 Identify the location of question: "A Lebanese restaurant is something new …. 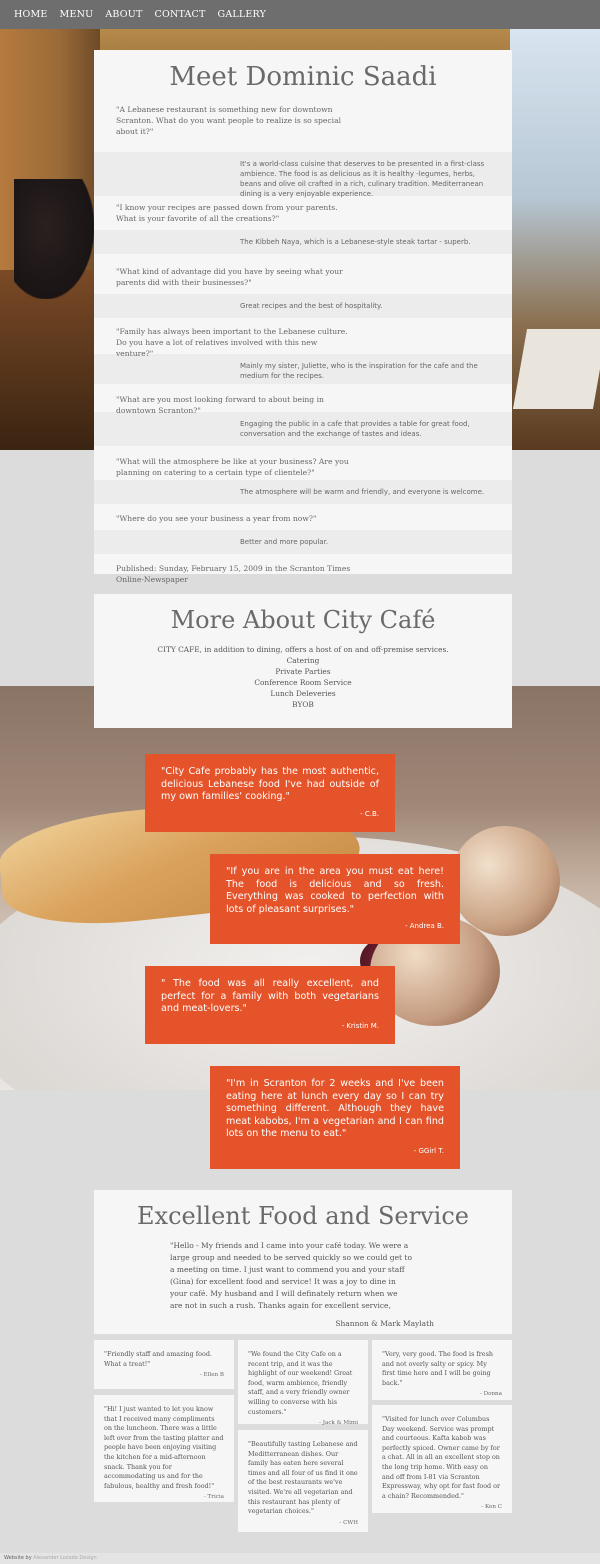
(303, 126).